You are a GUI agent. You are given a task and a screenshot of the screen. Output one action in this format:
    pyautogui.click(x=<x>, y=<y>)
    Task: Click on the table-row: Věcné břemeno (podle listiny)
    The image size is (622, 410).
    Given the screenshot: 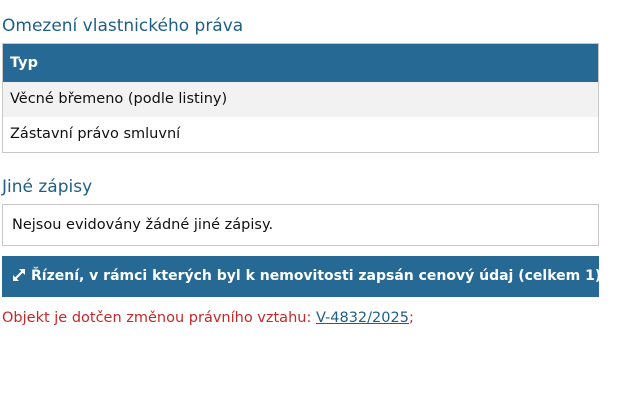 What is the action you would take?
    pyautogui.click(x=300, y=99)
    